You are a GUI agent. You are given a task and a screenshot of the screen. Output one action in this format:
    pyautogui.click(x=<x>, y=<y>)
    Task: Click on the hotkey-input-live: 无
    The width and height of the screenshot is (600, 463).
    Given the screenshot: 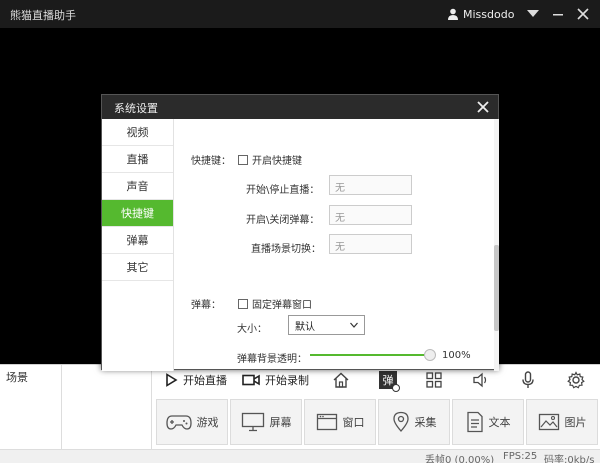 What is the action you would take?
    pyautogui.click(x=370, y=185)
    